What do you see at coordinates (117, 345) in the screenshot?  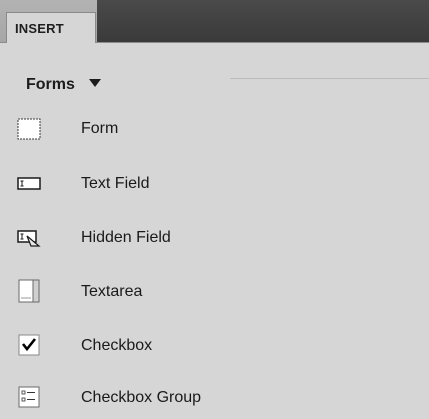 I see `item-label-checkbox: Checkbox` at bounding box center [117, 345].